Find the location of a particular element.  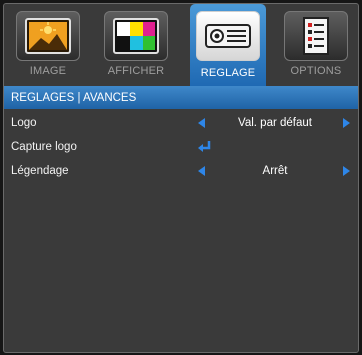

tab-reglage: REGLAGE is located at coordinates (228, 45).